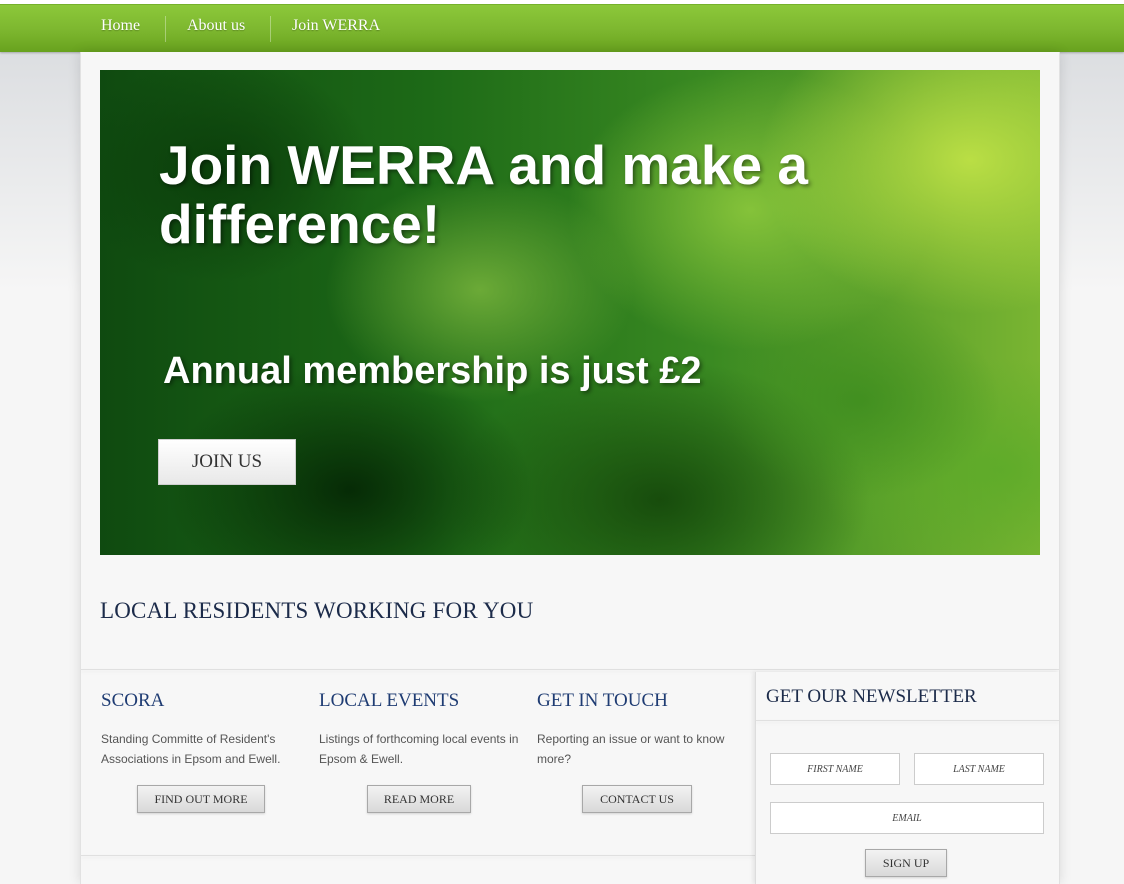 The width and height of the screenshot is (1124, 884). I want to click on last-name-input: LAST NAME, so click(979, 769).